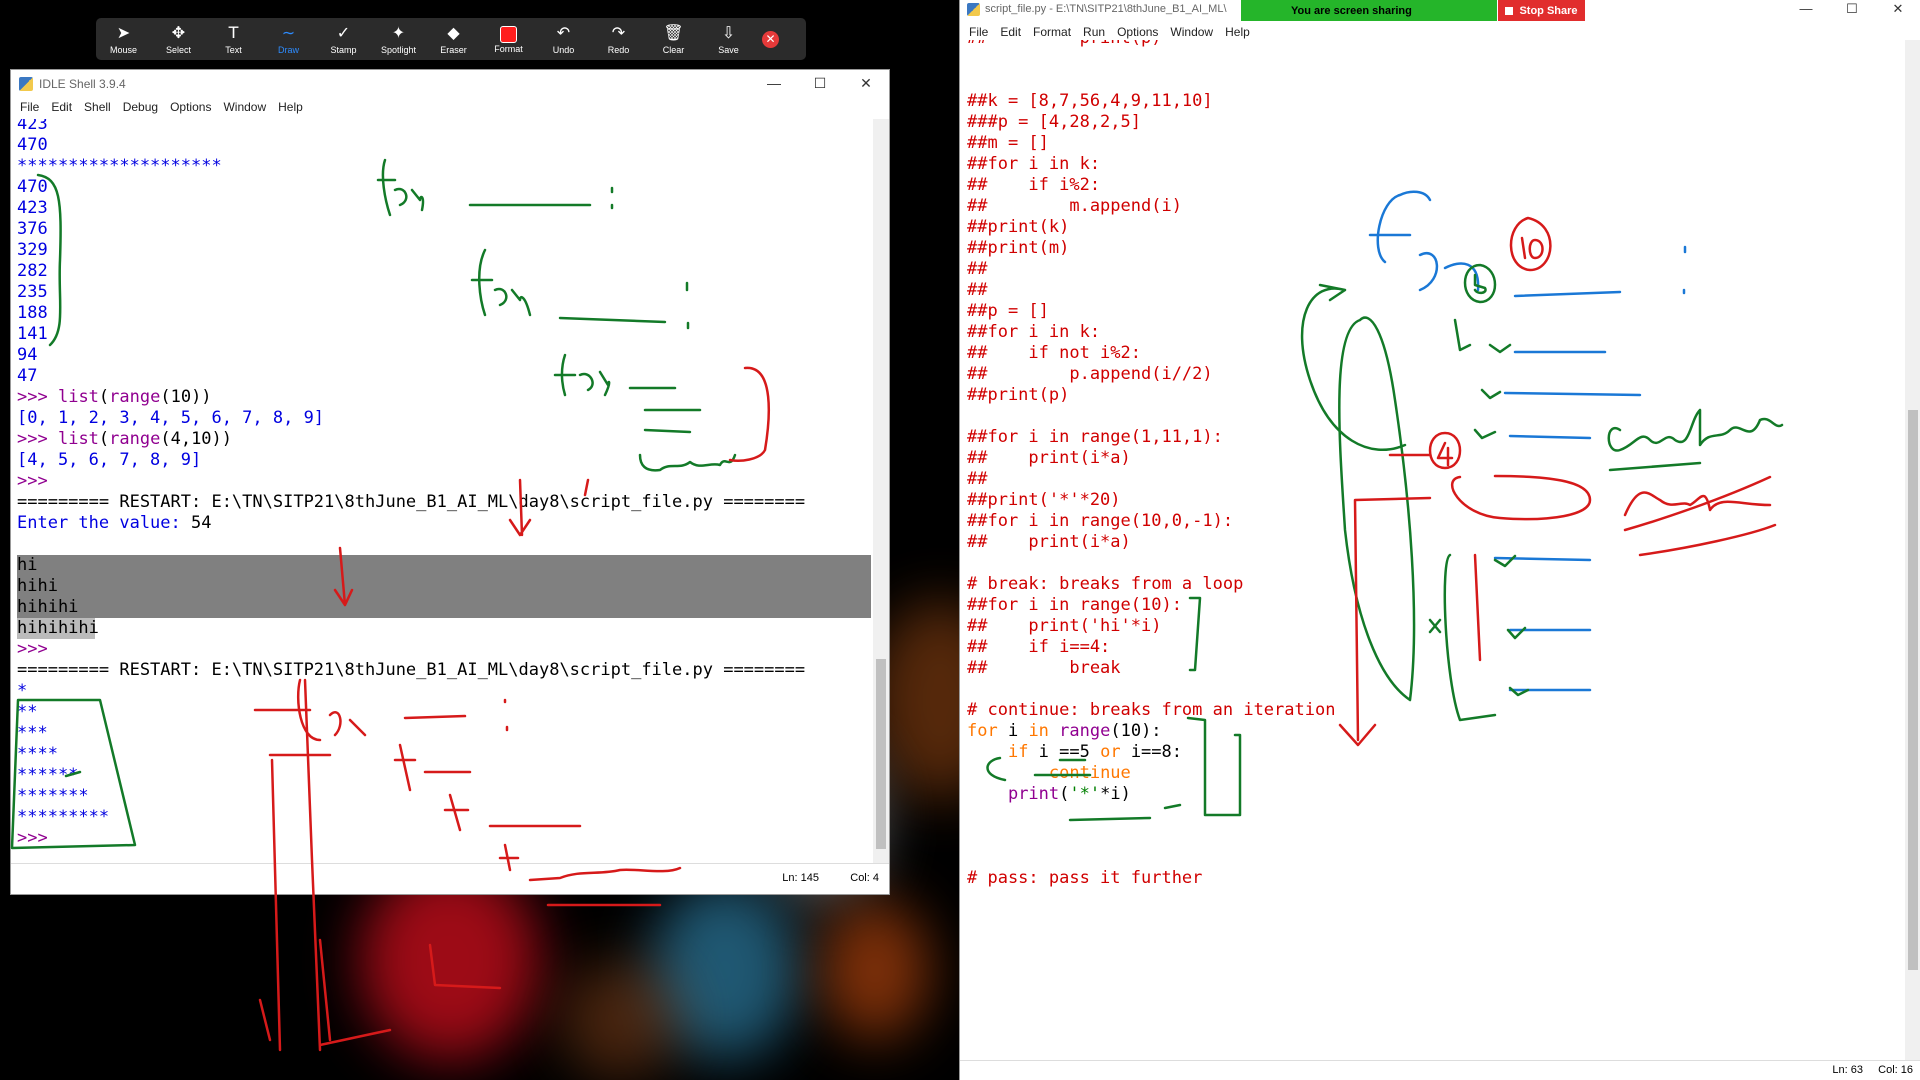 The image size is (1920, 1080). I want to click on editor-line: continue, so click(1089, 773).